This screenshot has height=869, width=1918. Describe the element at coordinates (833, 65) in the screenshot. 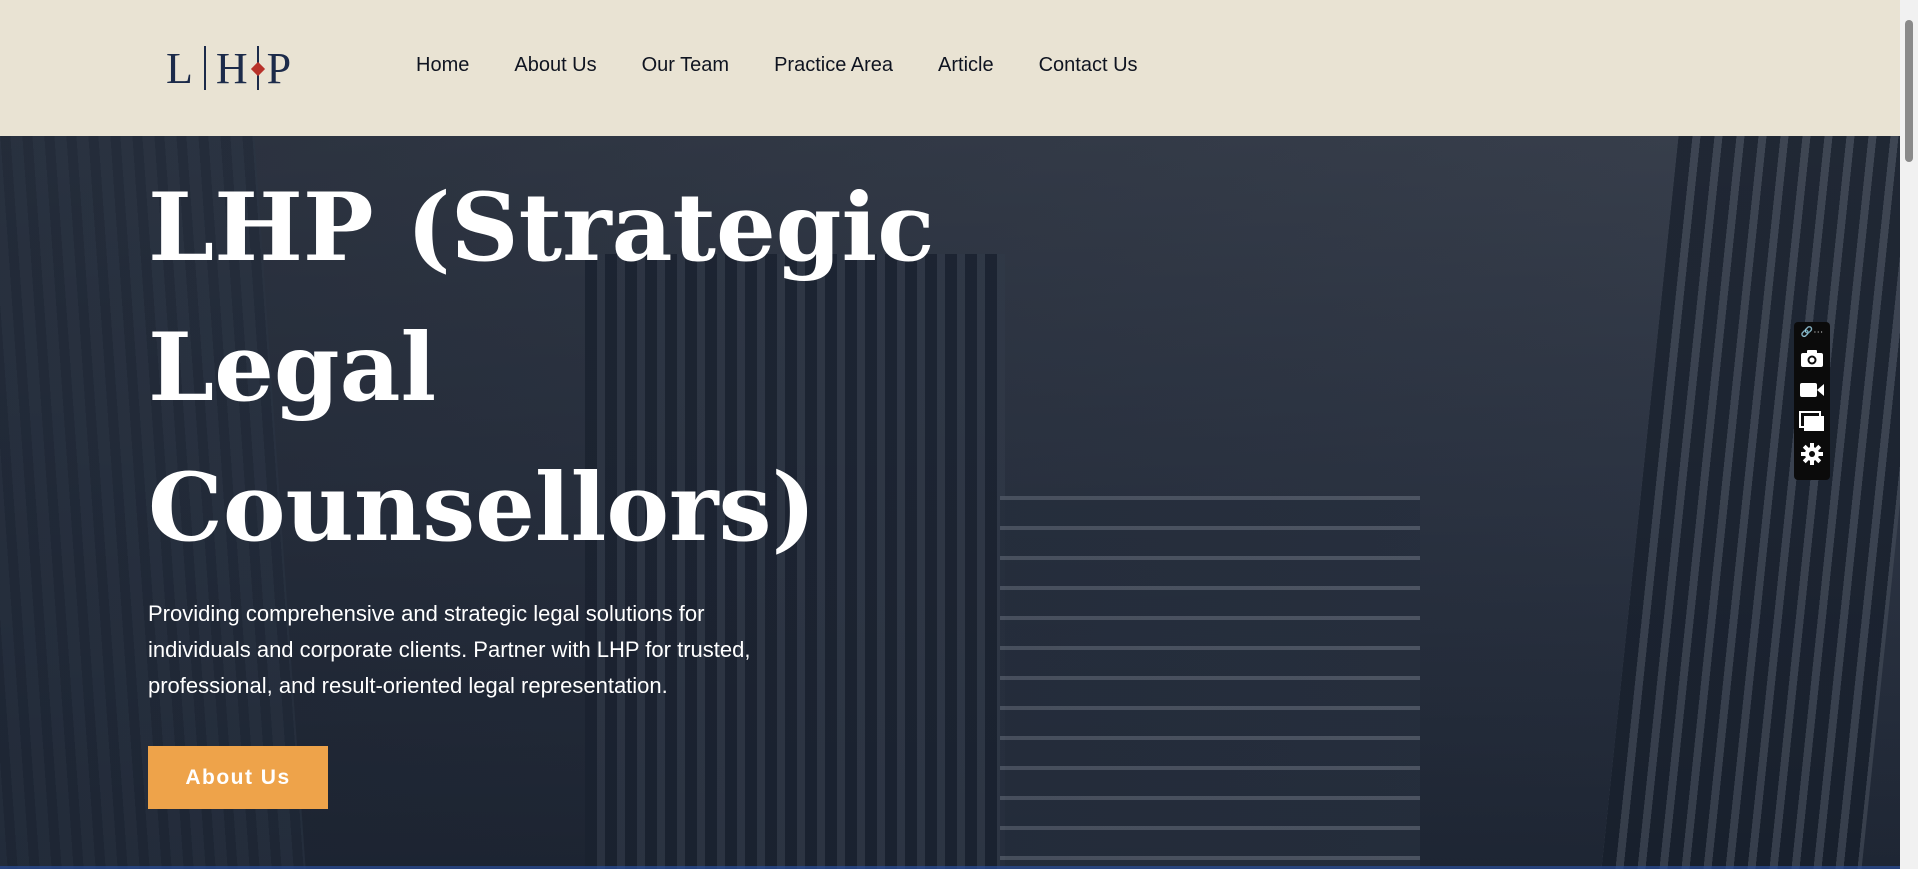

I see `nav-practice-area: Practice Area` at that location.